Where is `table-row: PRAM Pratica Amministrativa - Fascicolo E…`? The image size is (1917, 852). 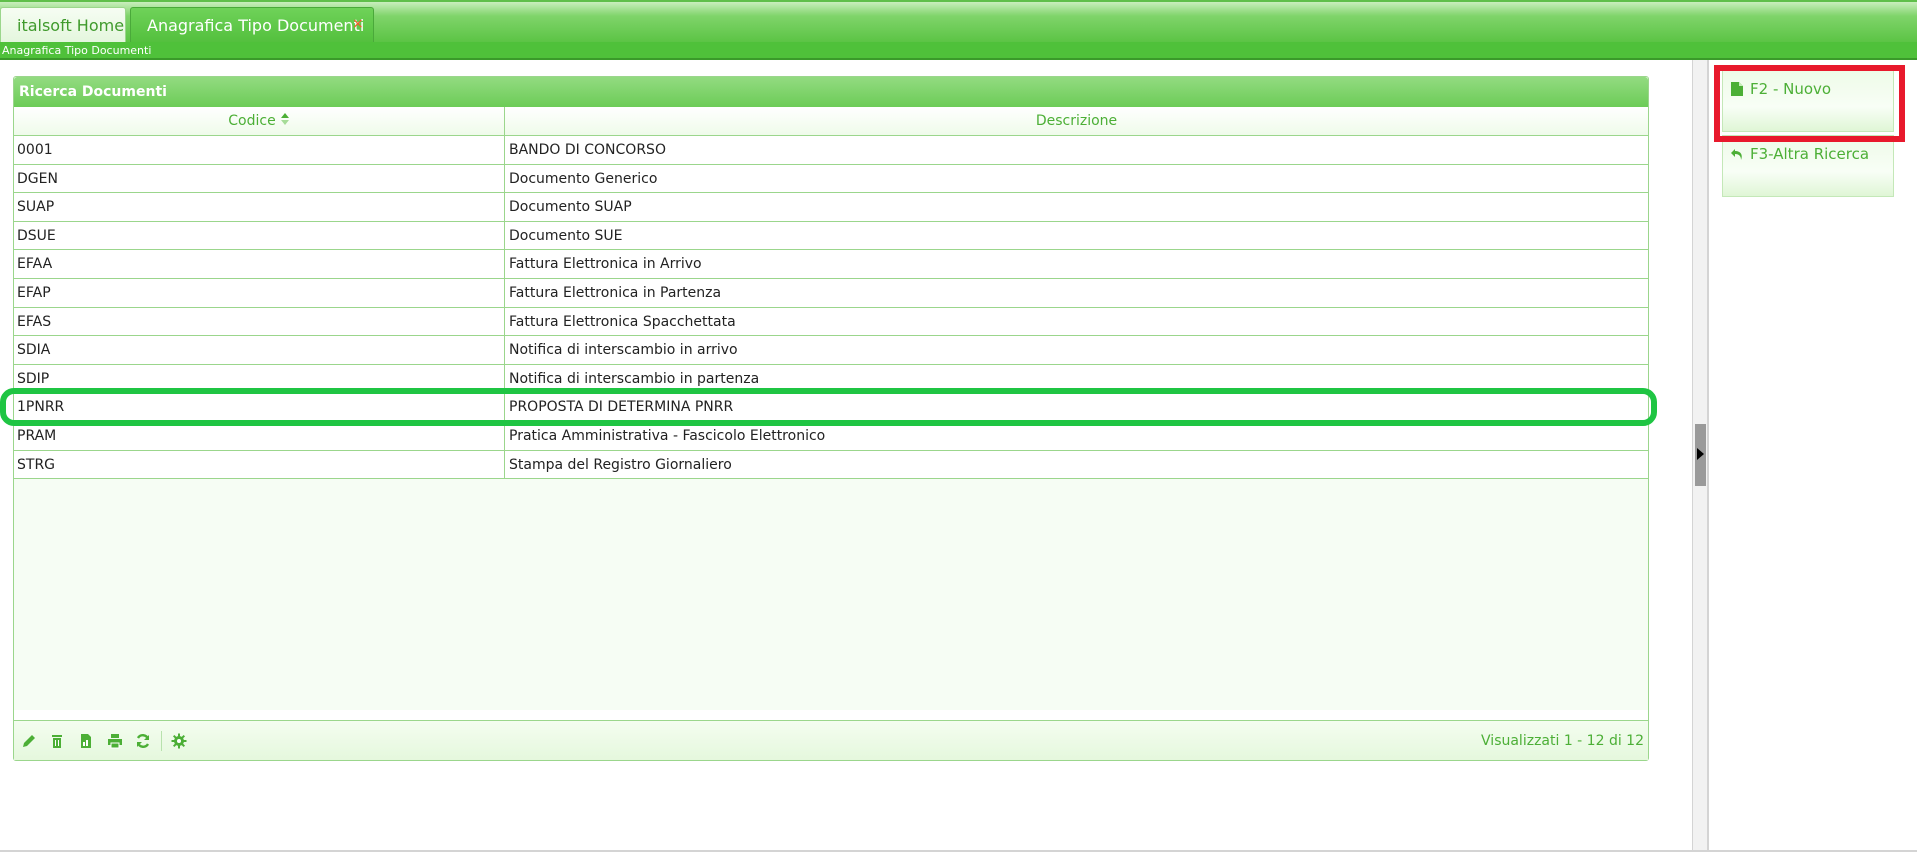
table-row: PRAM Pratica Amministrativa - Fascicolo E… is located at coordinates (831, 436).